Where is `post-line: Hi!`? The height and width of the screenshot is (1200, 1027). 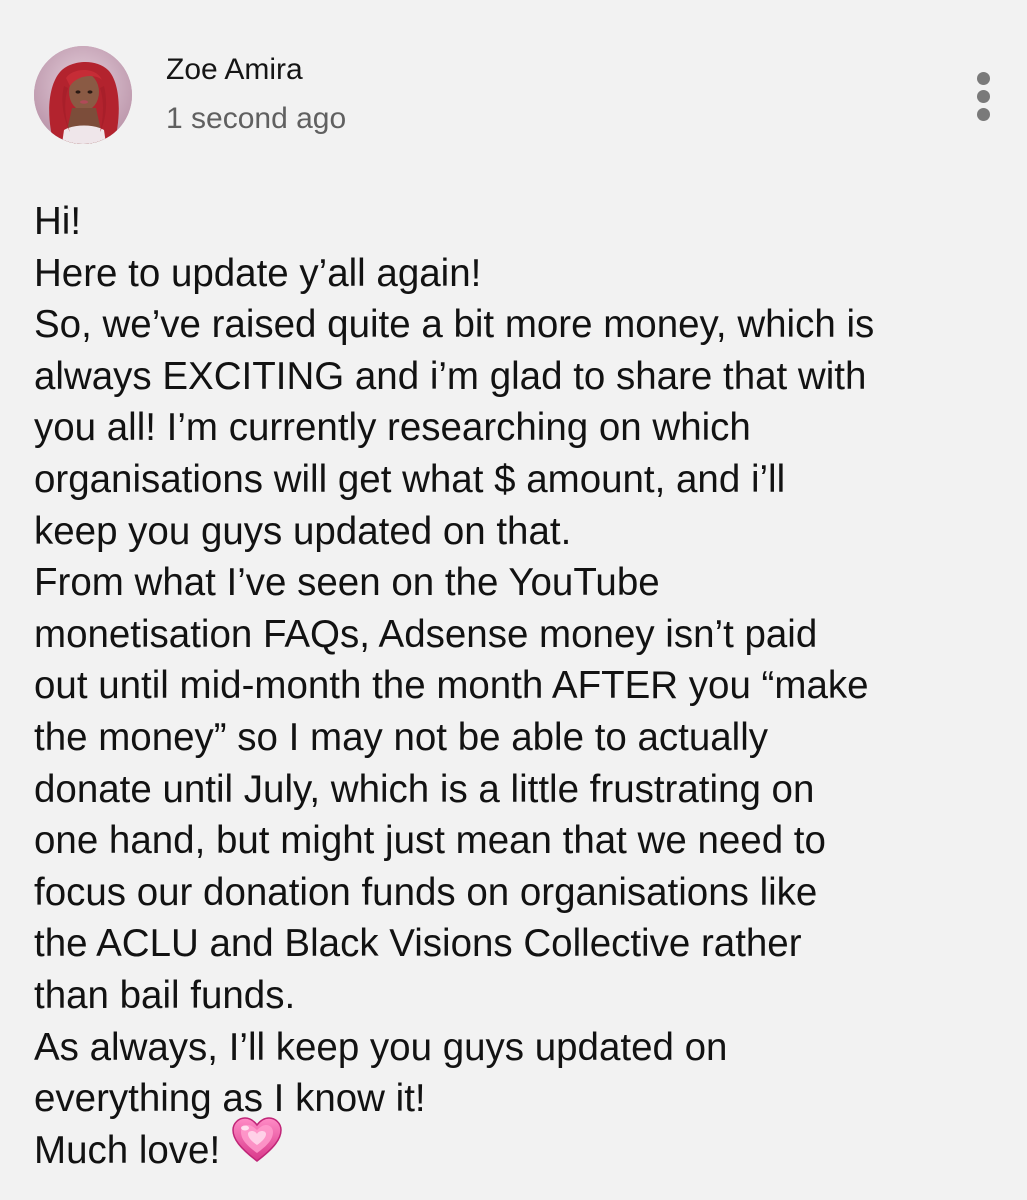 post-line: Hi! is located at coordinates (58, 221).